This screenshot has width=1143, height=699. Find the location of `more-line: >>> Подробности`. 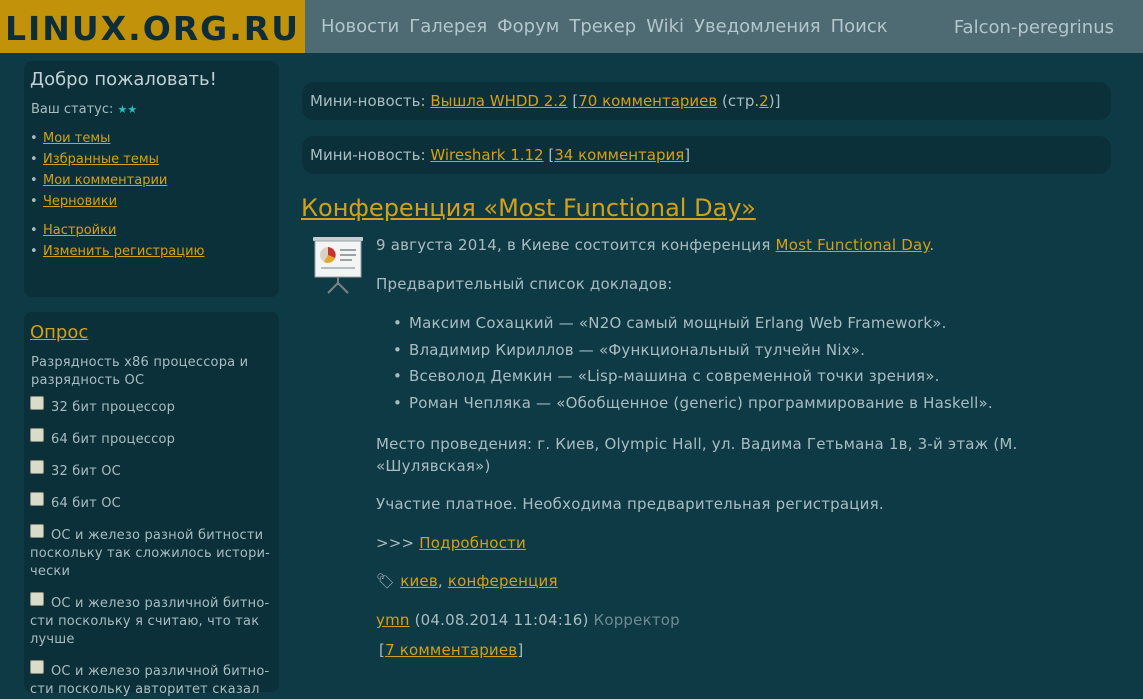

more-line: >>> Подробности is located at coordinates (726, 543).